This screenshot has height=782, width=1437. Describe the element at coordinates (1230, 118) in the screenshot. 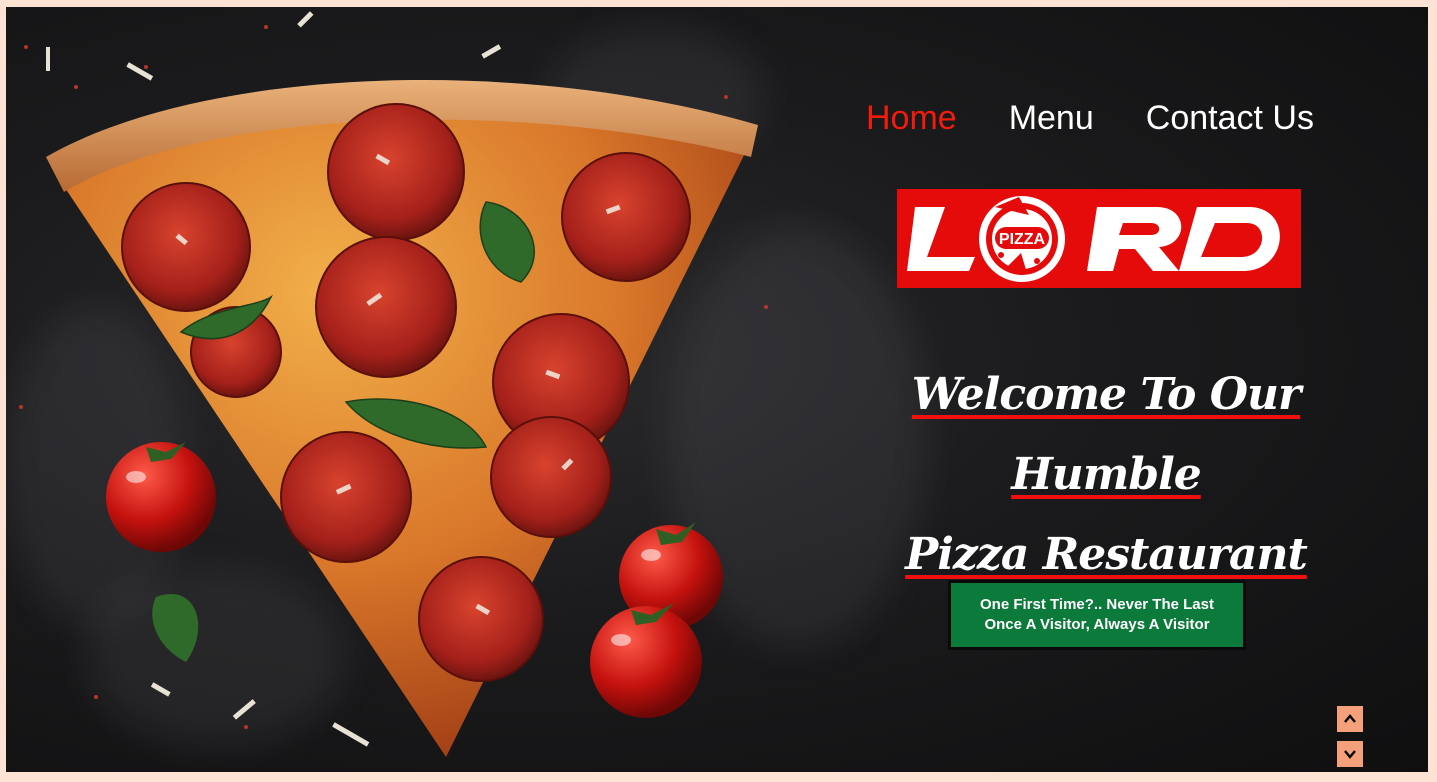

I see `nav-link-contact-us: Contact Us` at that location.